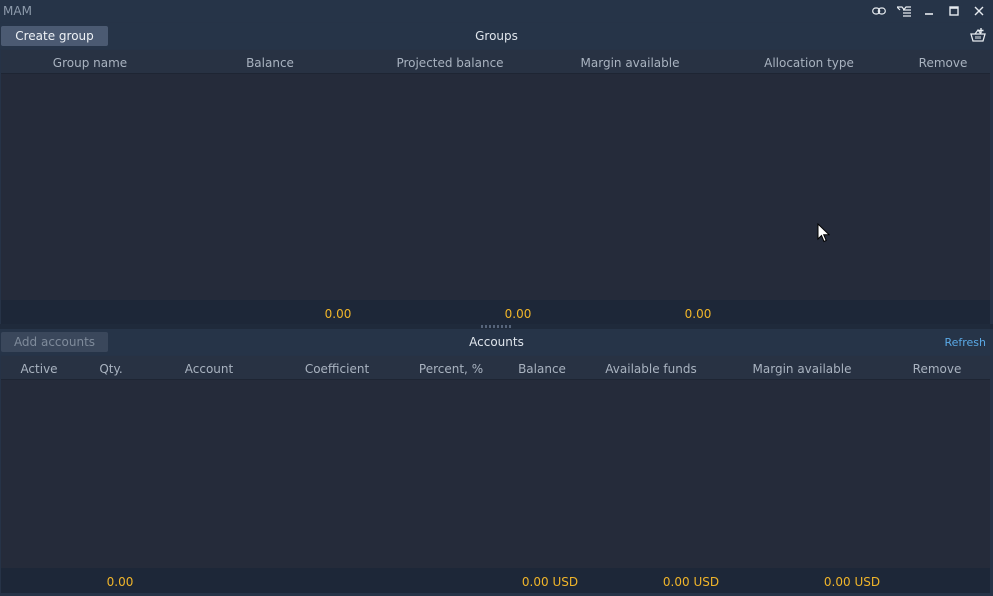  Describe the element at coordinates (903, 11) in the screenshot. I see `settings-menu-icon` at that location.